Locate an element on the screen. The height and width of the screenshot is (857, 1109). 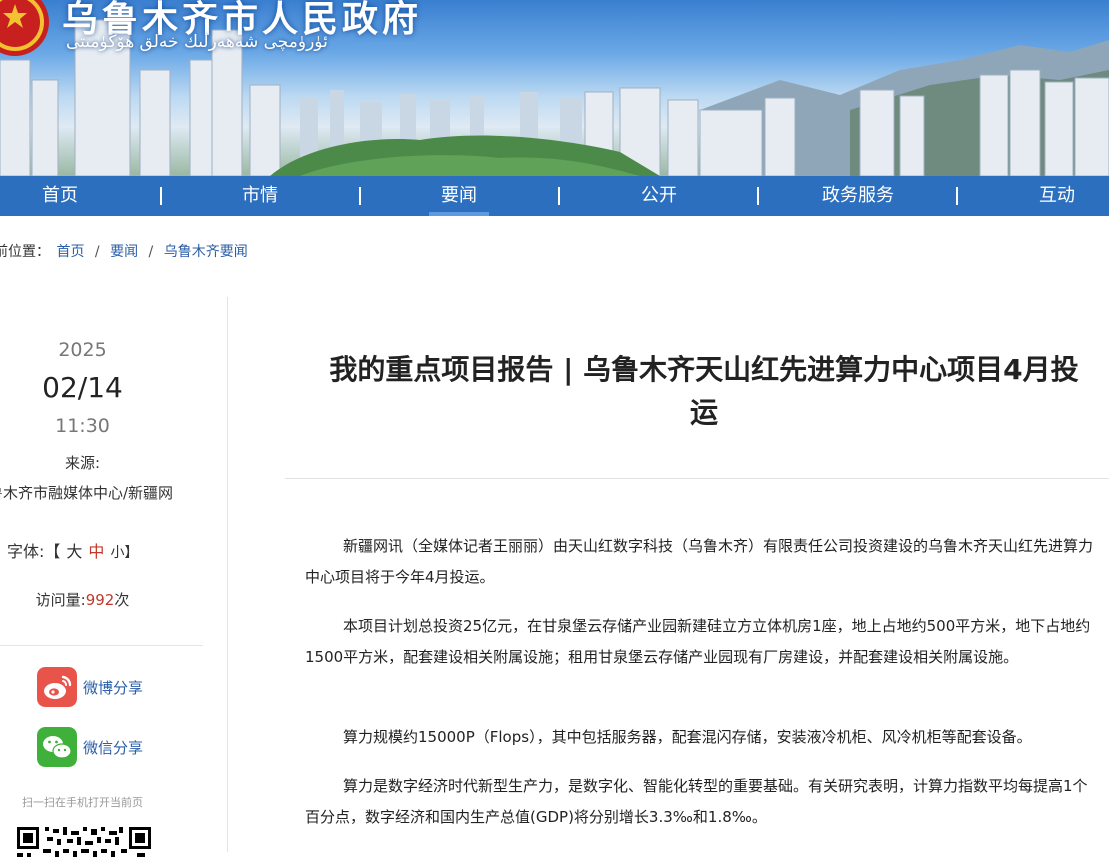
font-size-small-button: 小】 is located at coordinates (124, 553).